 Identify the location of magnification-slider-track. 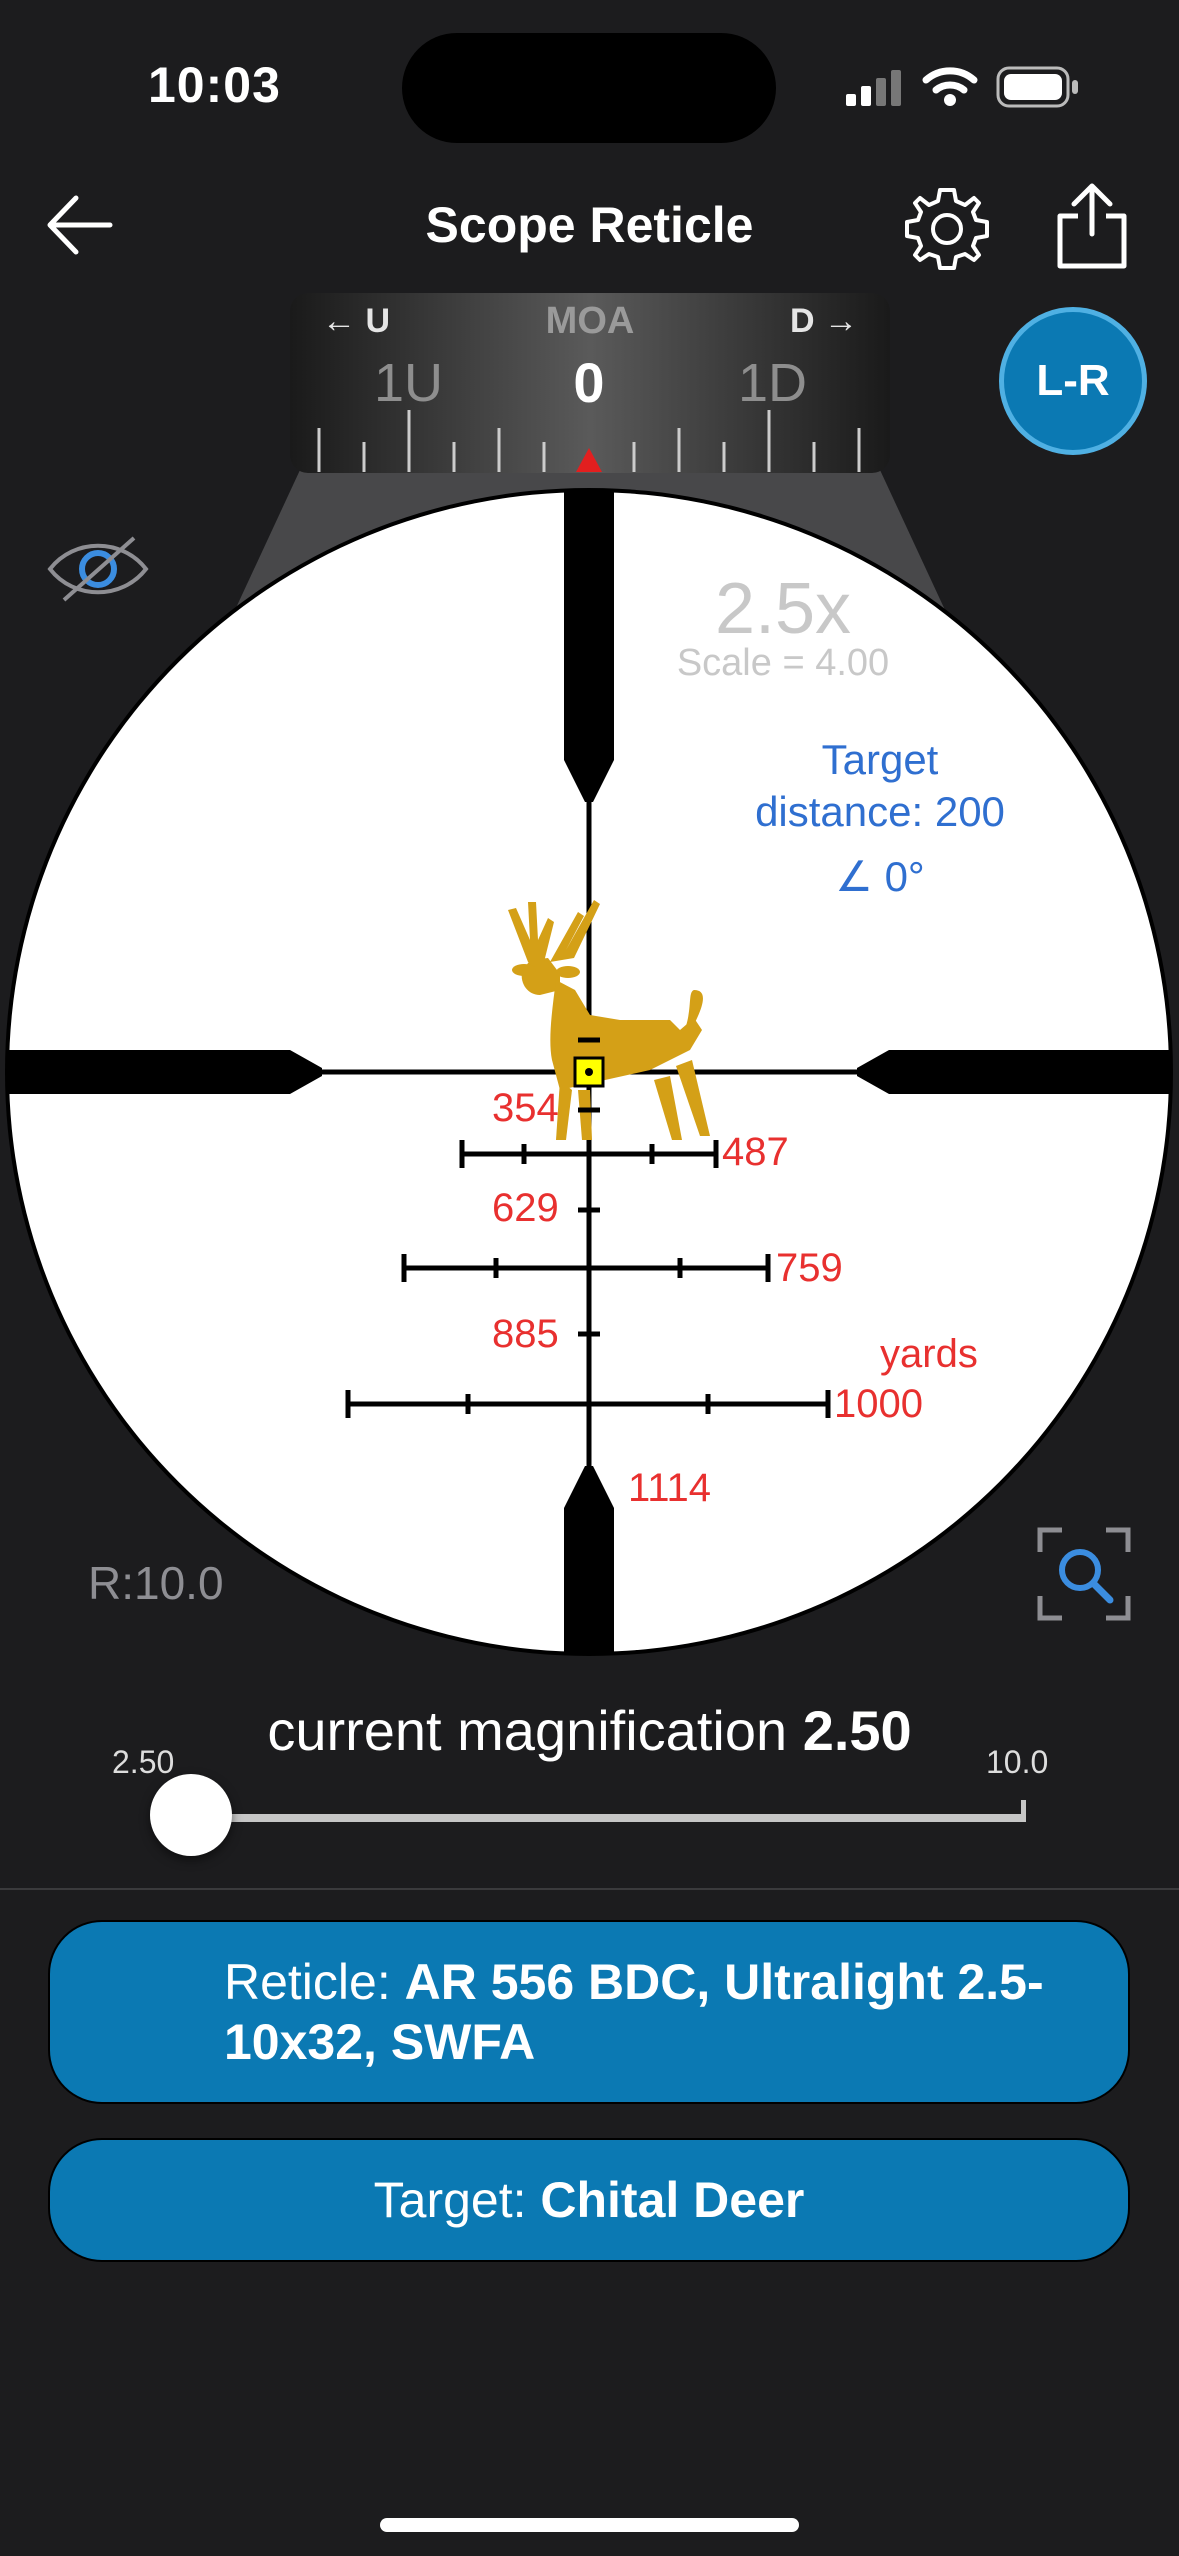
(608, 1818).